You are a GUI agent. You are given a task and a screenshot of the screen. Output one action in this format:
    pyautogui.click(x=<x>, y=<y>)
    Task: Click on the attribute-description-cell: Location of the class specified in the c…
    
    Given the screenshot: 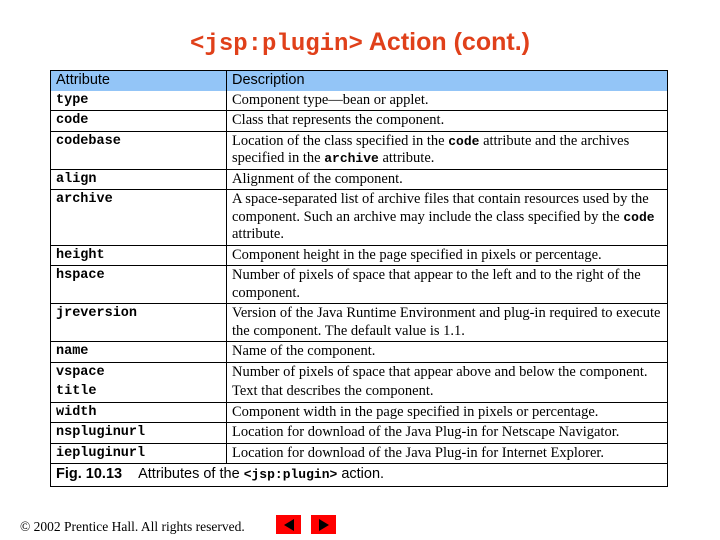 What is the action you would take?
    pyautogui.click(x=447, y=149)
    